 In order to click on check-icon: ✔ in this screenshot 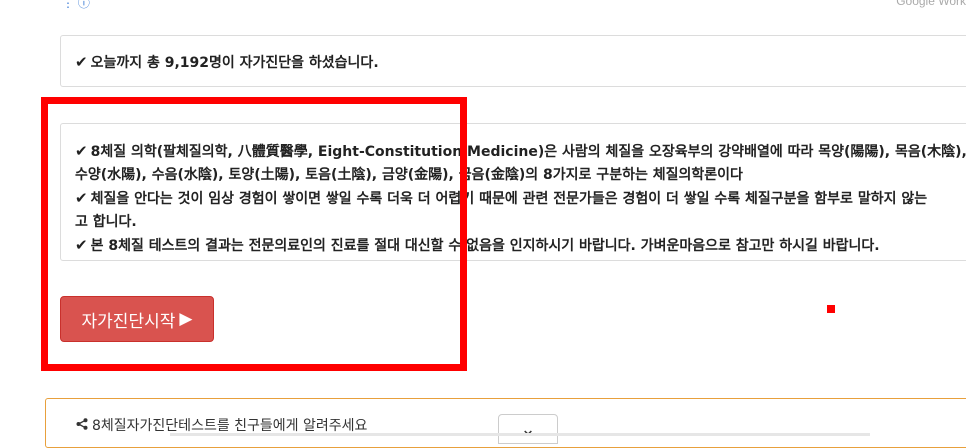, I will do `click(81, 62)`.